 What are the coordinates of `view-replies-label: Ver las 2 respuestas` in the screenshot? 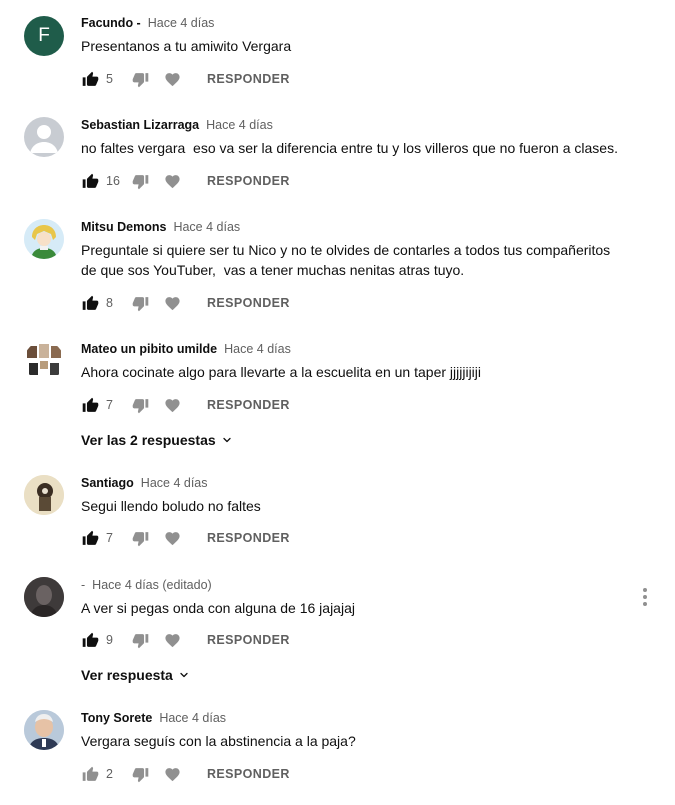 It's located at (148, 440).